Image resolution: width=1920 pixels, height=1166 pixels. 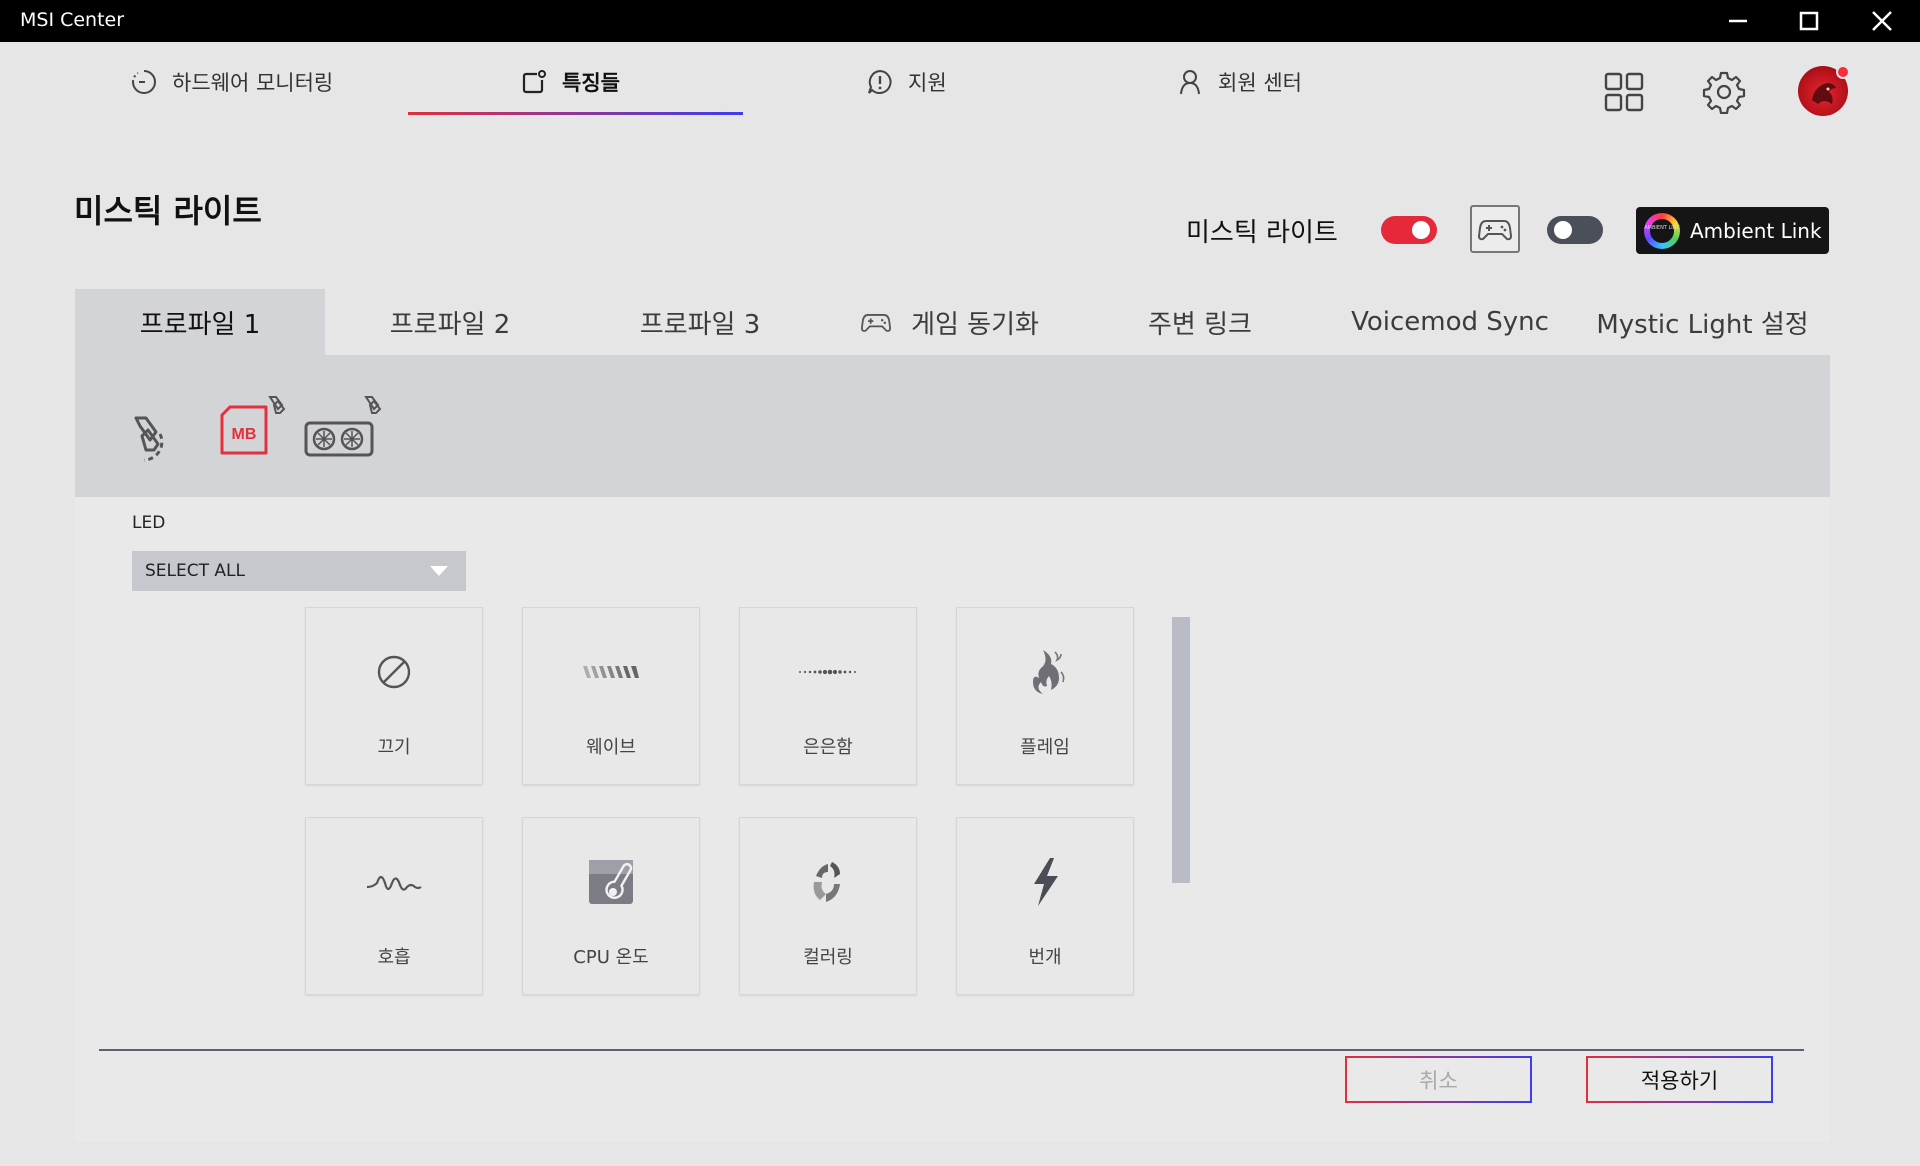 What do you see at coordinates (1049, 672) in the screenshot?
I see `flame-icon` at bounding box center [1049, 672].